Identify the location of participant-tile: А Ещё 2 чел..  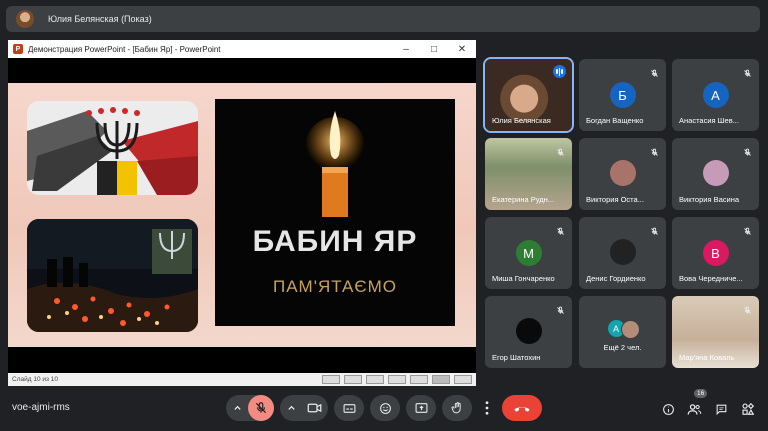
(622, 332).